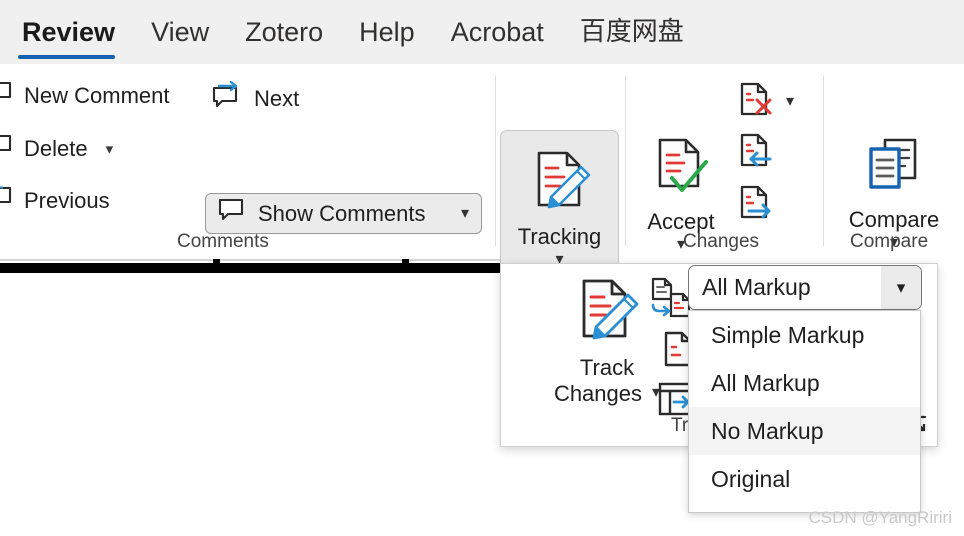  I want to click on new-comment-label: New Comment, so click(97, 95).